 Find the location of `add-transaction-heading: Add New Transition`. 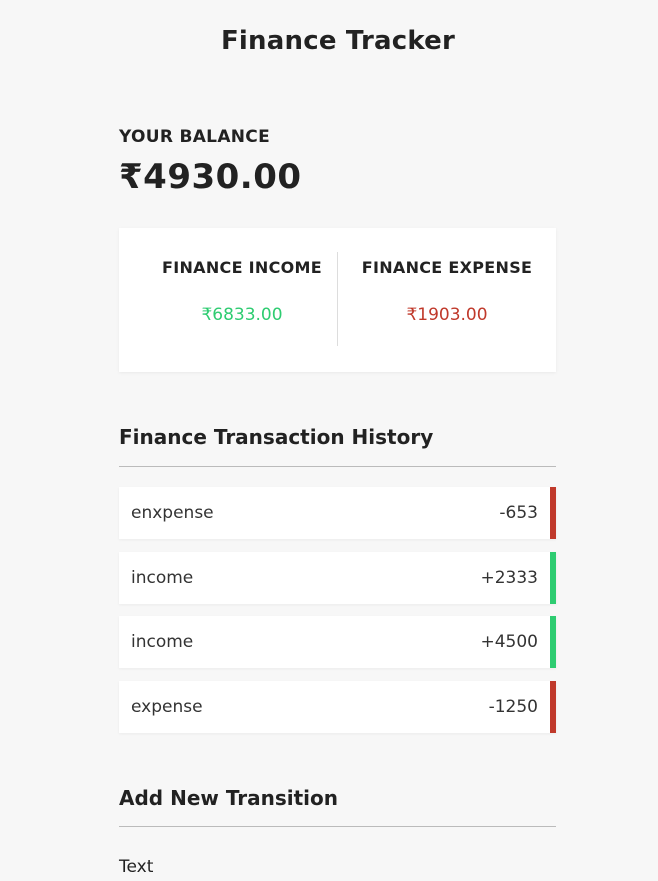

add-transaction-heading: Add New Transition is located at coordinates (229, 798).